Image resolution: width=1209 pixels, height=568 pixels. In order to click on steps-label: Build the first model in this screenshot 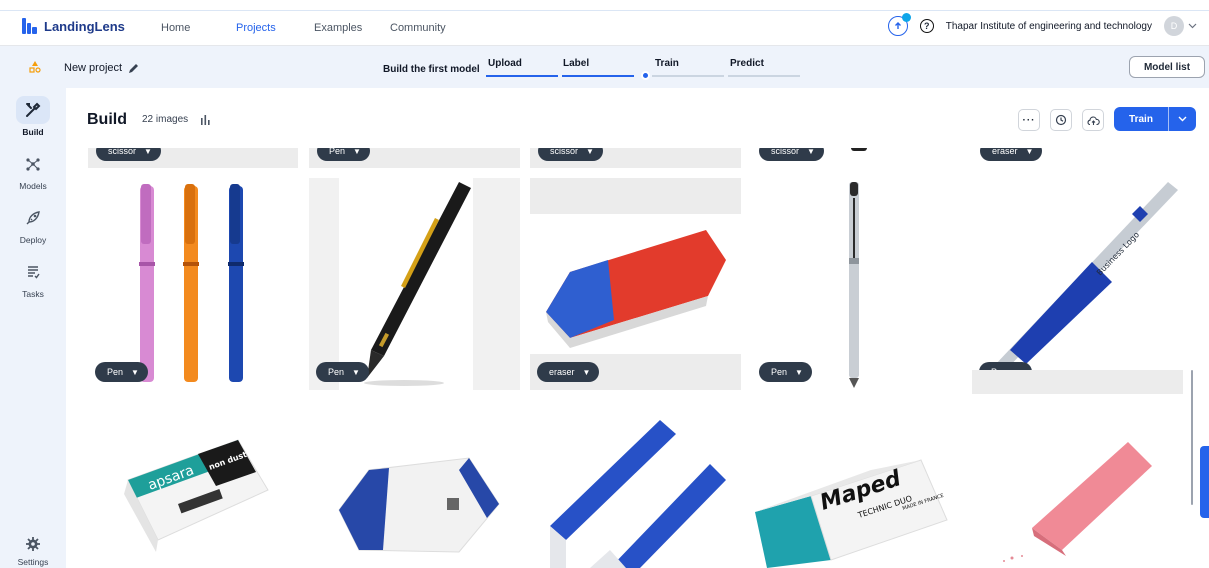, I will do `click(431, 69)`.